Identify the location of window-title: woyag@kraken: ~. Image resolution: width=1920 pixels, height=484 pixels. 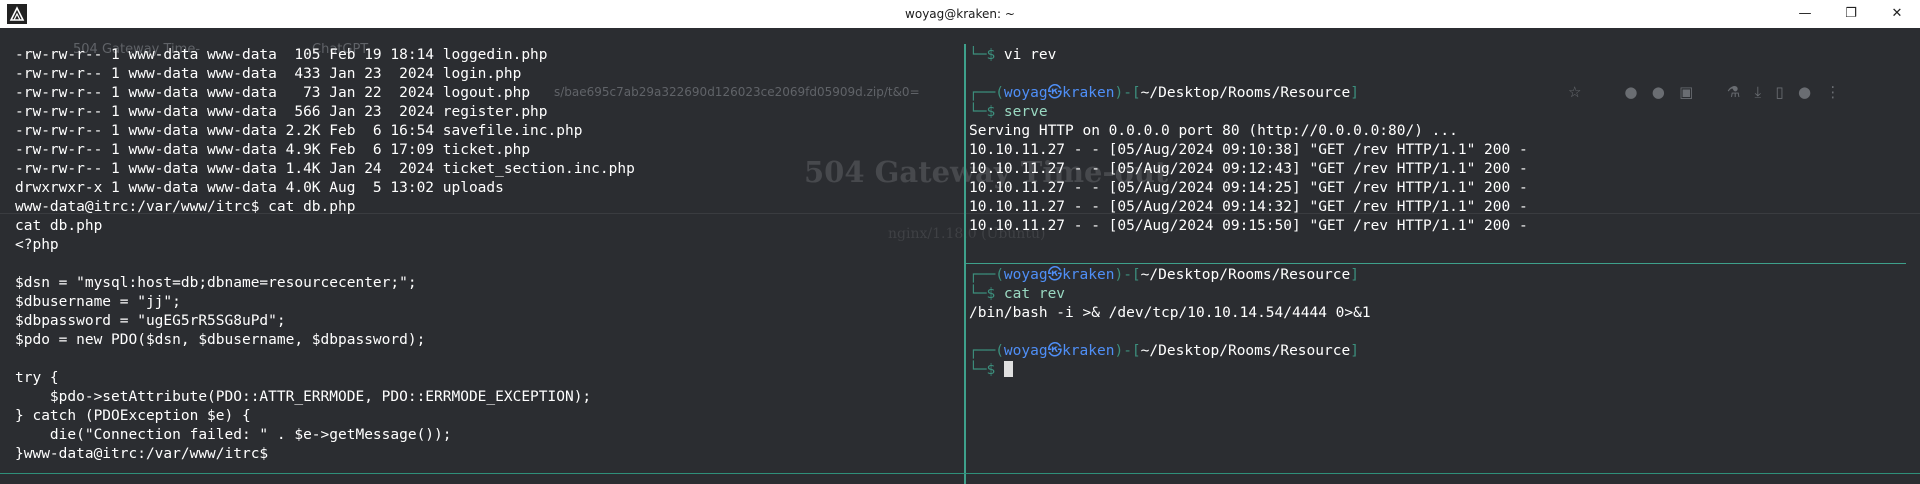
(960, 14).